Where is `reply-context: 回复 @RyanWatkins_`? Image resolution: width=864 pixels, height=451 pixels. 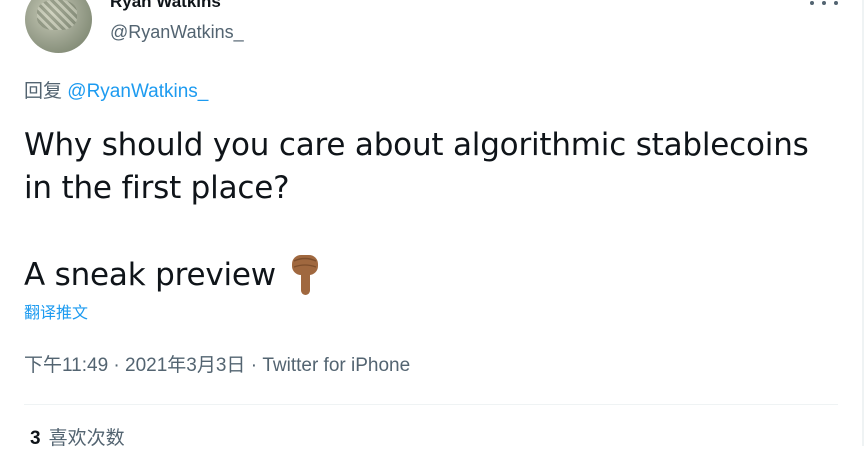
reply-context: 回复 @RyanWatkins_ is located at coordinates (116, 92).